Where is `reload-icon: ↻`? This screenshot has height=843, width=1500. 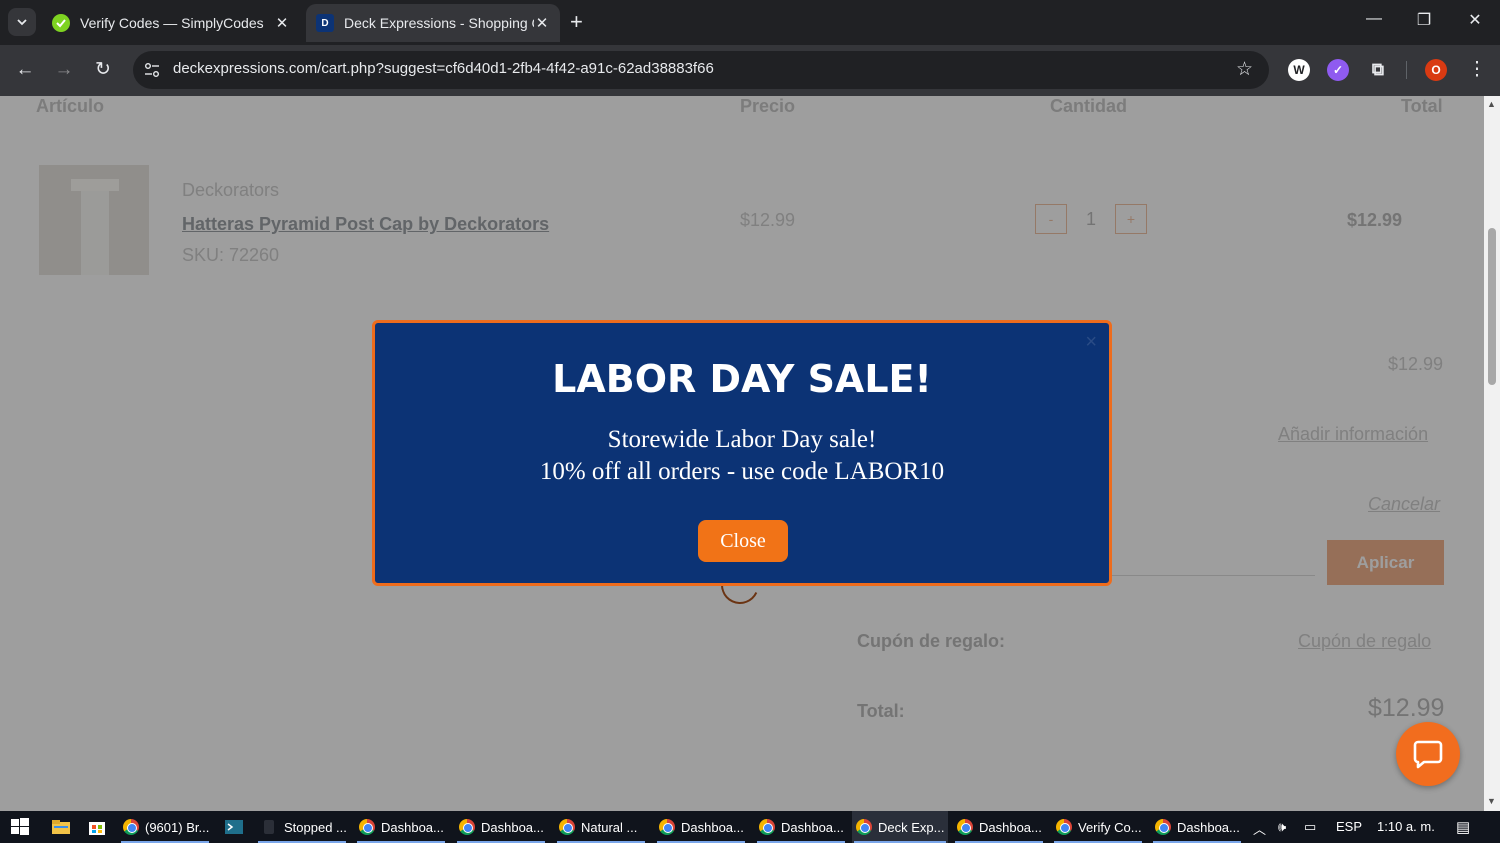
reload-icon: ↻ is located at coordinates (103, 70).